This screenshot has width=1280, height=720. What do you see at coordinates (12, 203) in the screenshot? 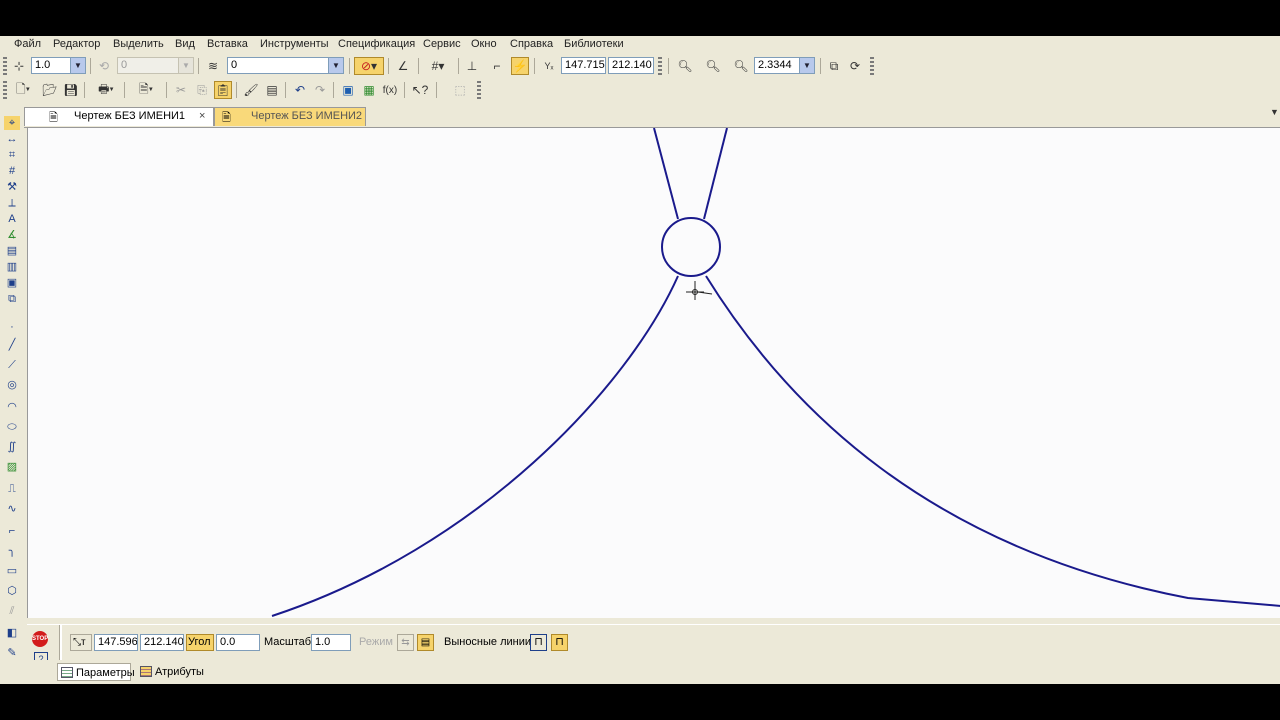
I see `measure-icon: ⟂` at bounding box center [12, 203].